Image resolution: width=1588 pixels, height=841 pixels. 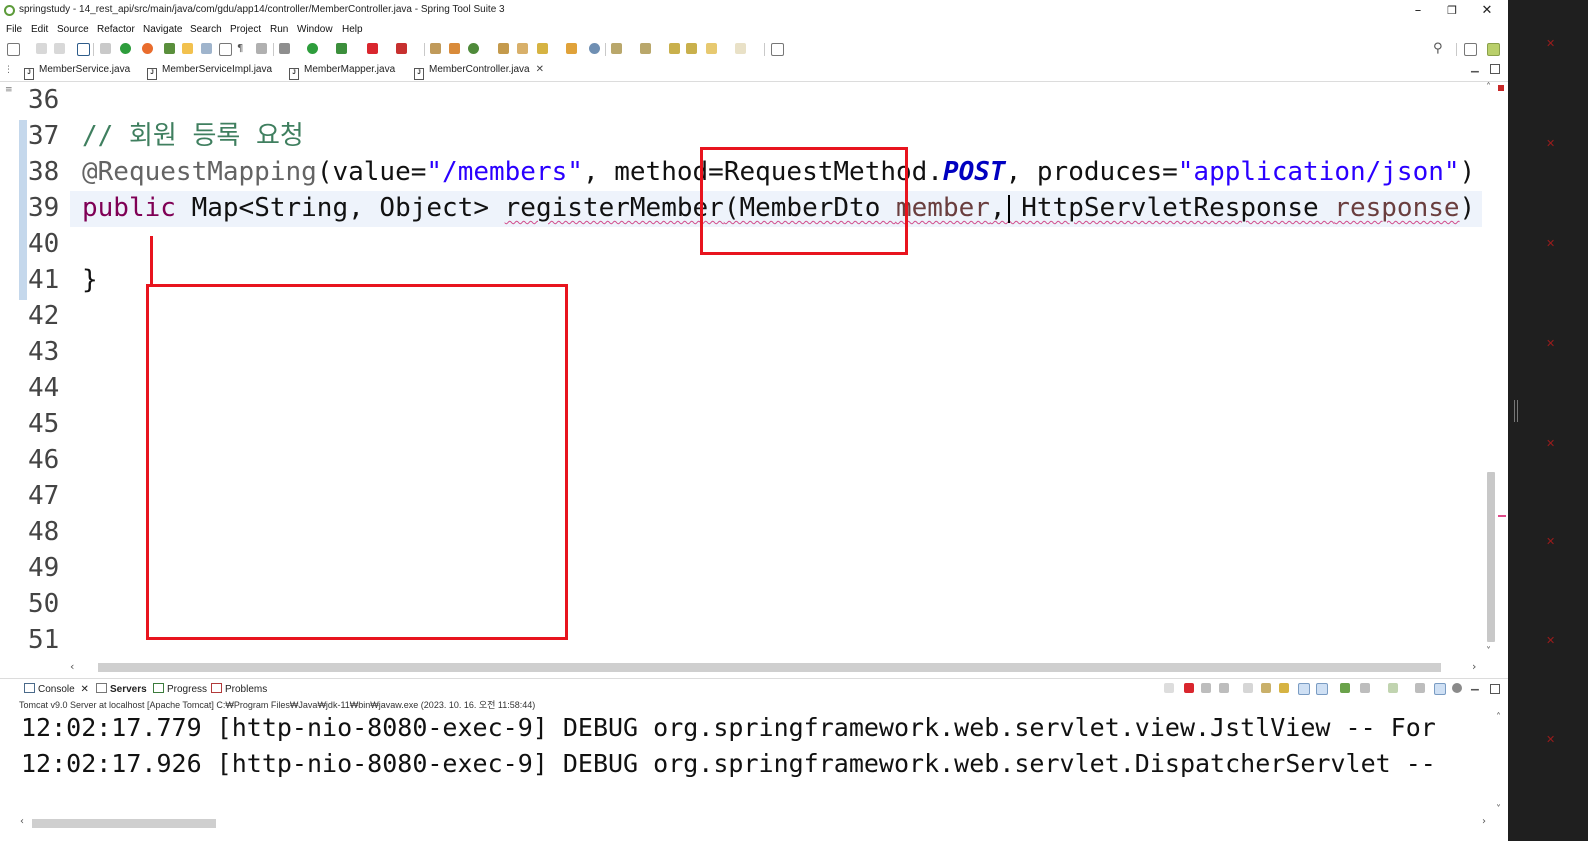 I want to click on console-toggle-icon, so click(x=83, y=49).